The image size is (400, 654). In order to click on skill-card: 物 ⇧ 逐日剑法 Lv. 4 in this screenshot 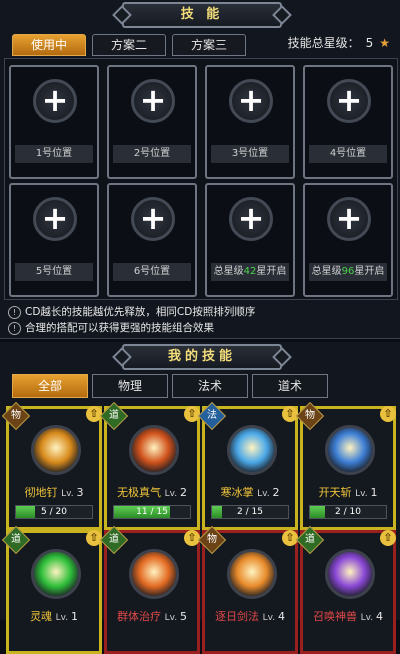, I will do `click(247, 589)`.